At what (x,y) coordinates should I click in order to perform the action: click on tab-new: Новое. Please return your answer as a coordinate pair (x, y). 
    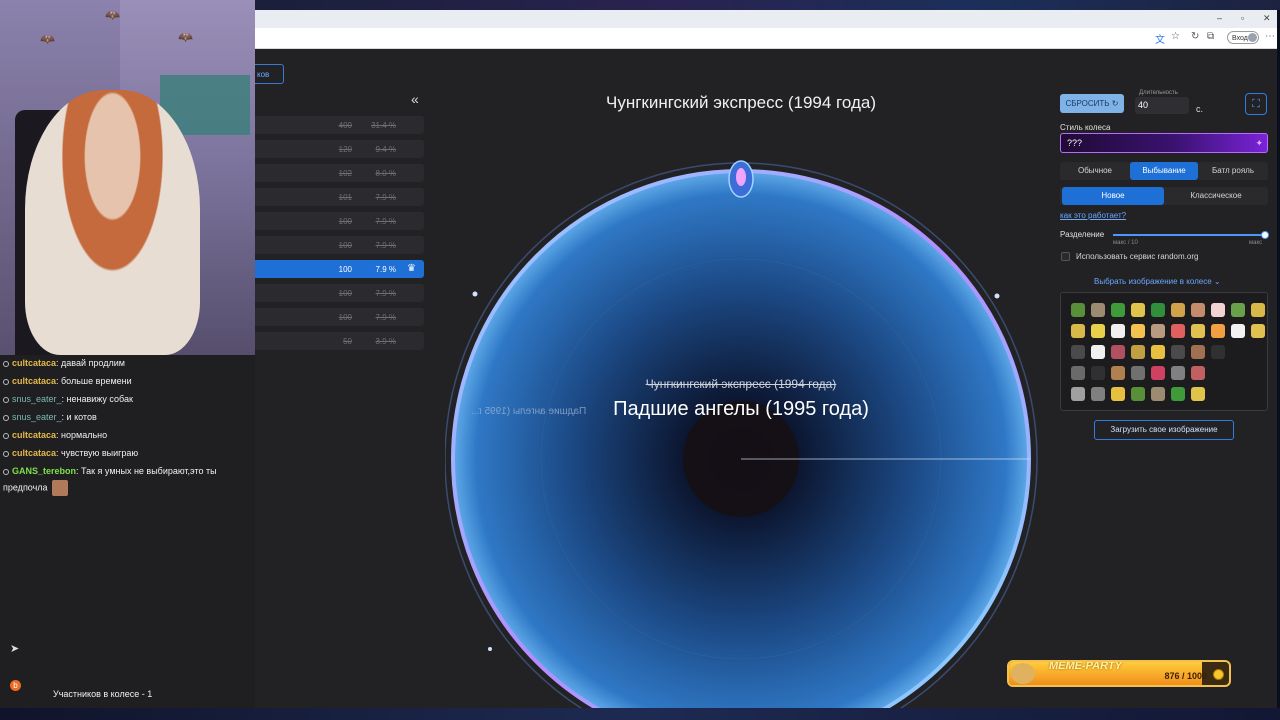
    Looking at the image, I should click on (1113, 196).